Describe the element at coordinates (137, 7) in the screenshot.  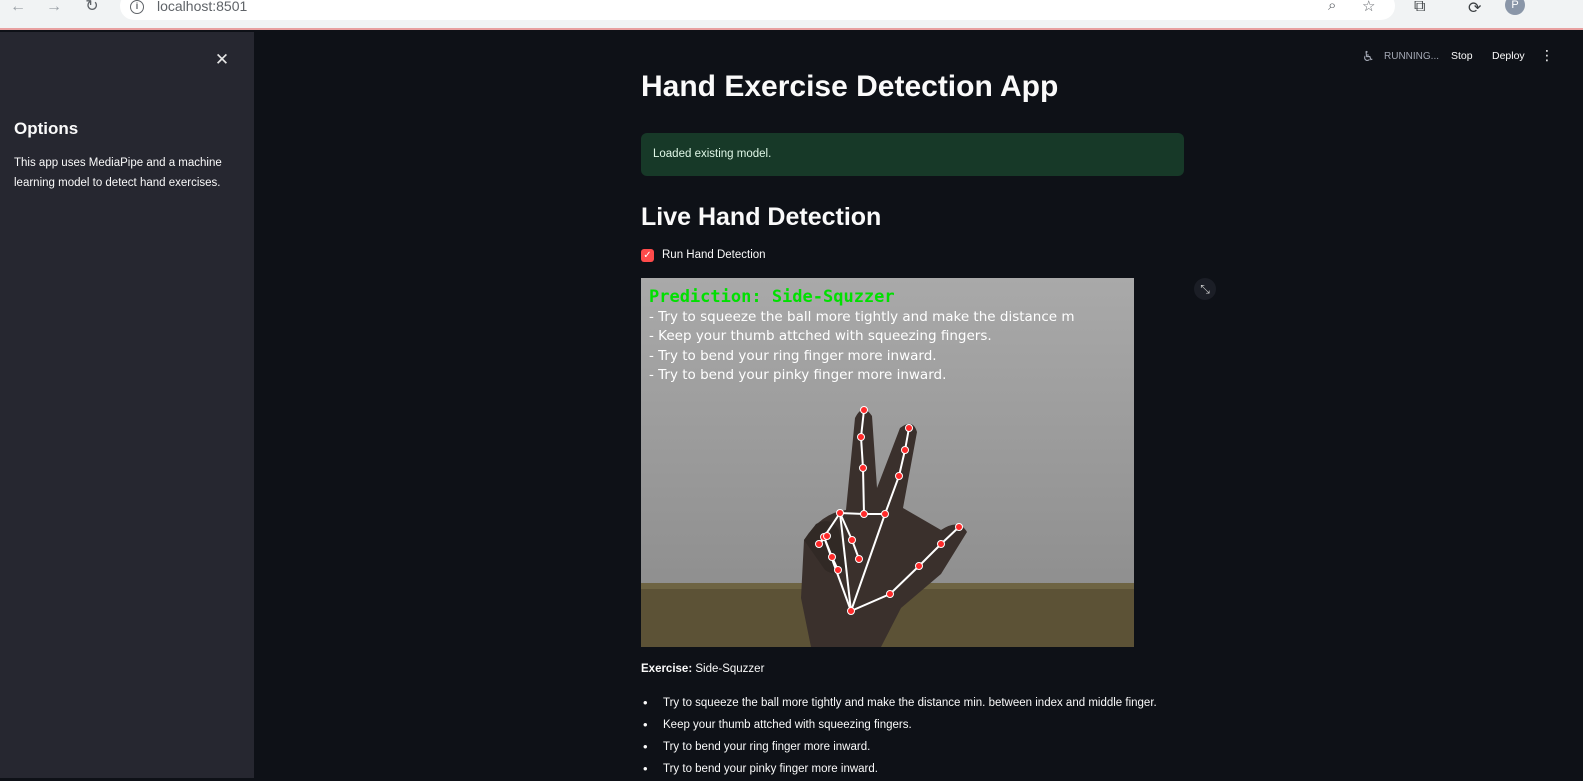
I see `site-info-icon: i` at that location.